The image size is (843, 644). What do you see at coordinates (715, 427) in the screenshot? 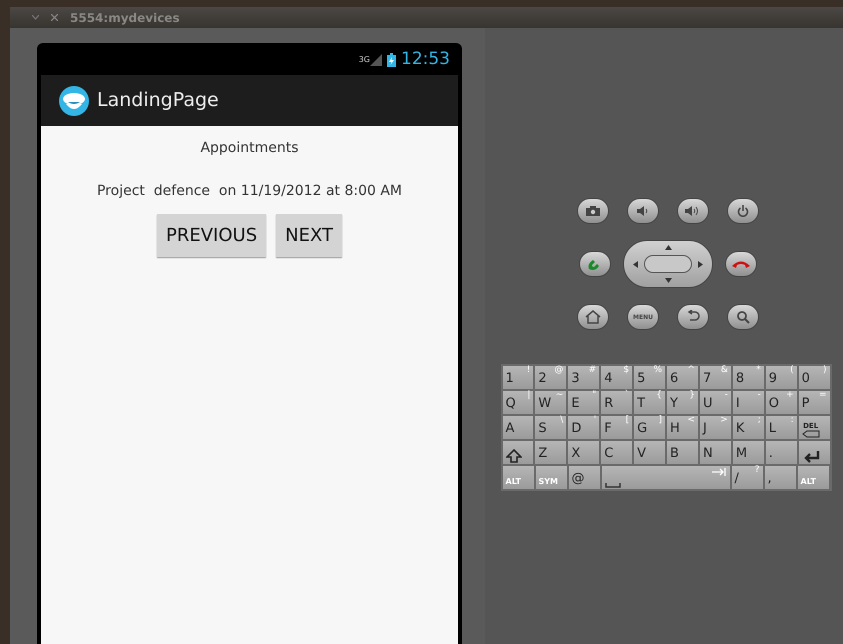
I see `keyboard-key: J >` at bounding box center [715, 427].